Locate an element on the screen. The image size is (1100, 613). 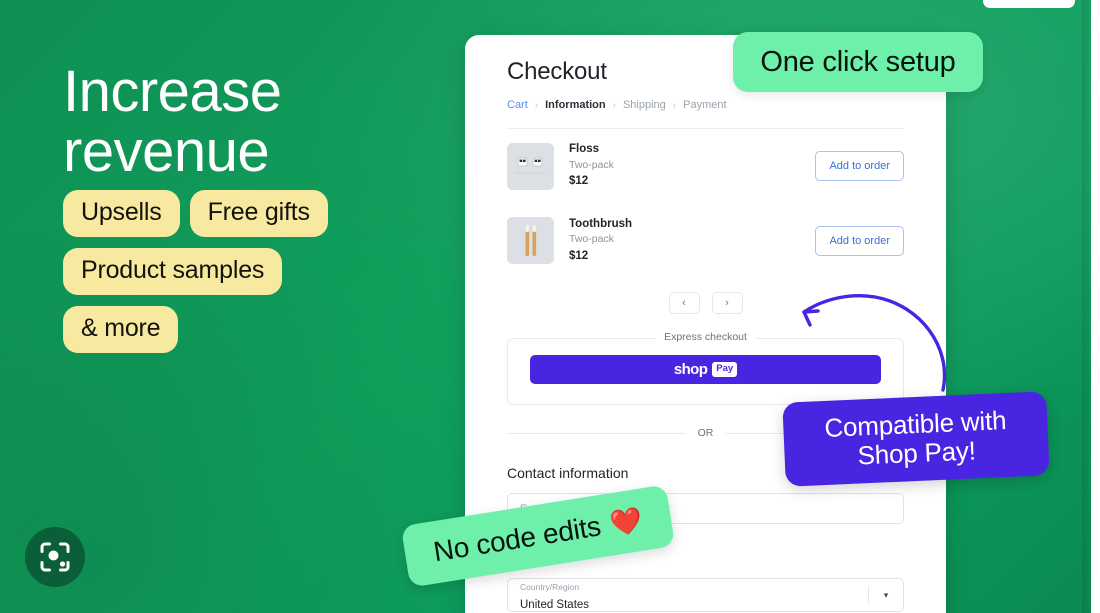
pagination-next-button: › is located at coordinates (727, 303).